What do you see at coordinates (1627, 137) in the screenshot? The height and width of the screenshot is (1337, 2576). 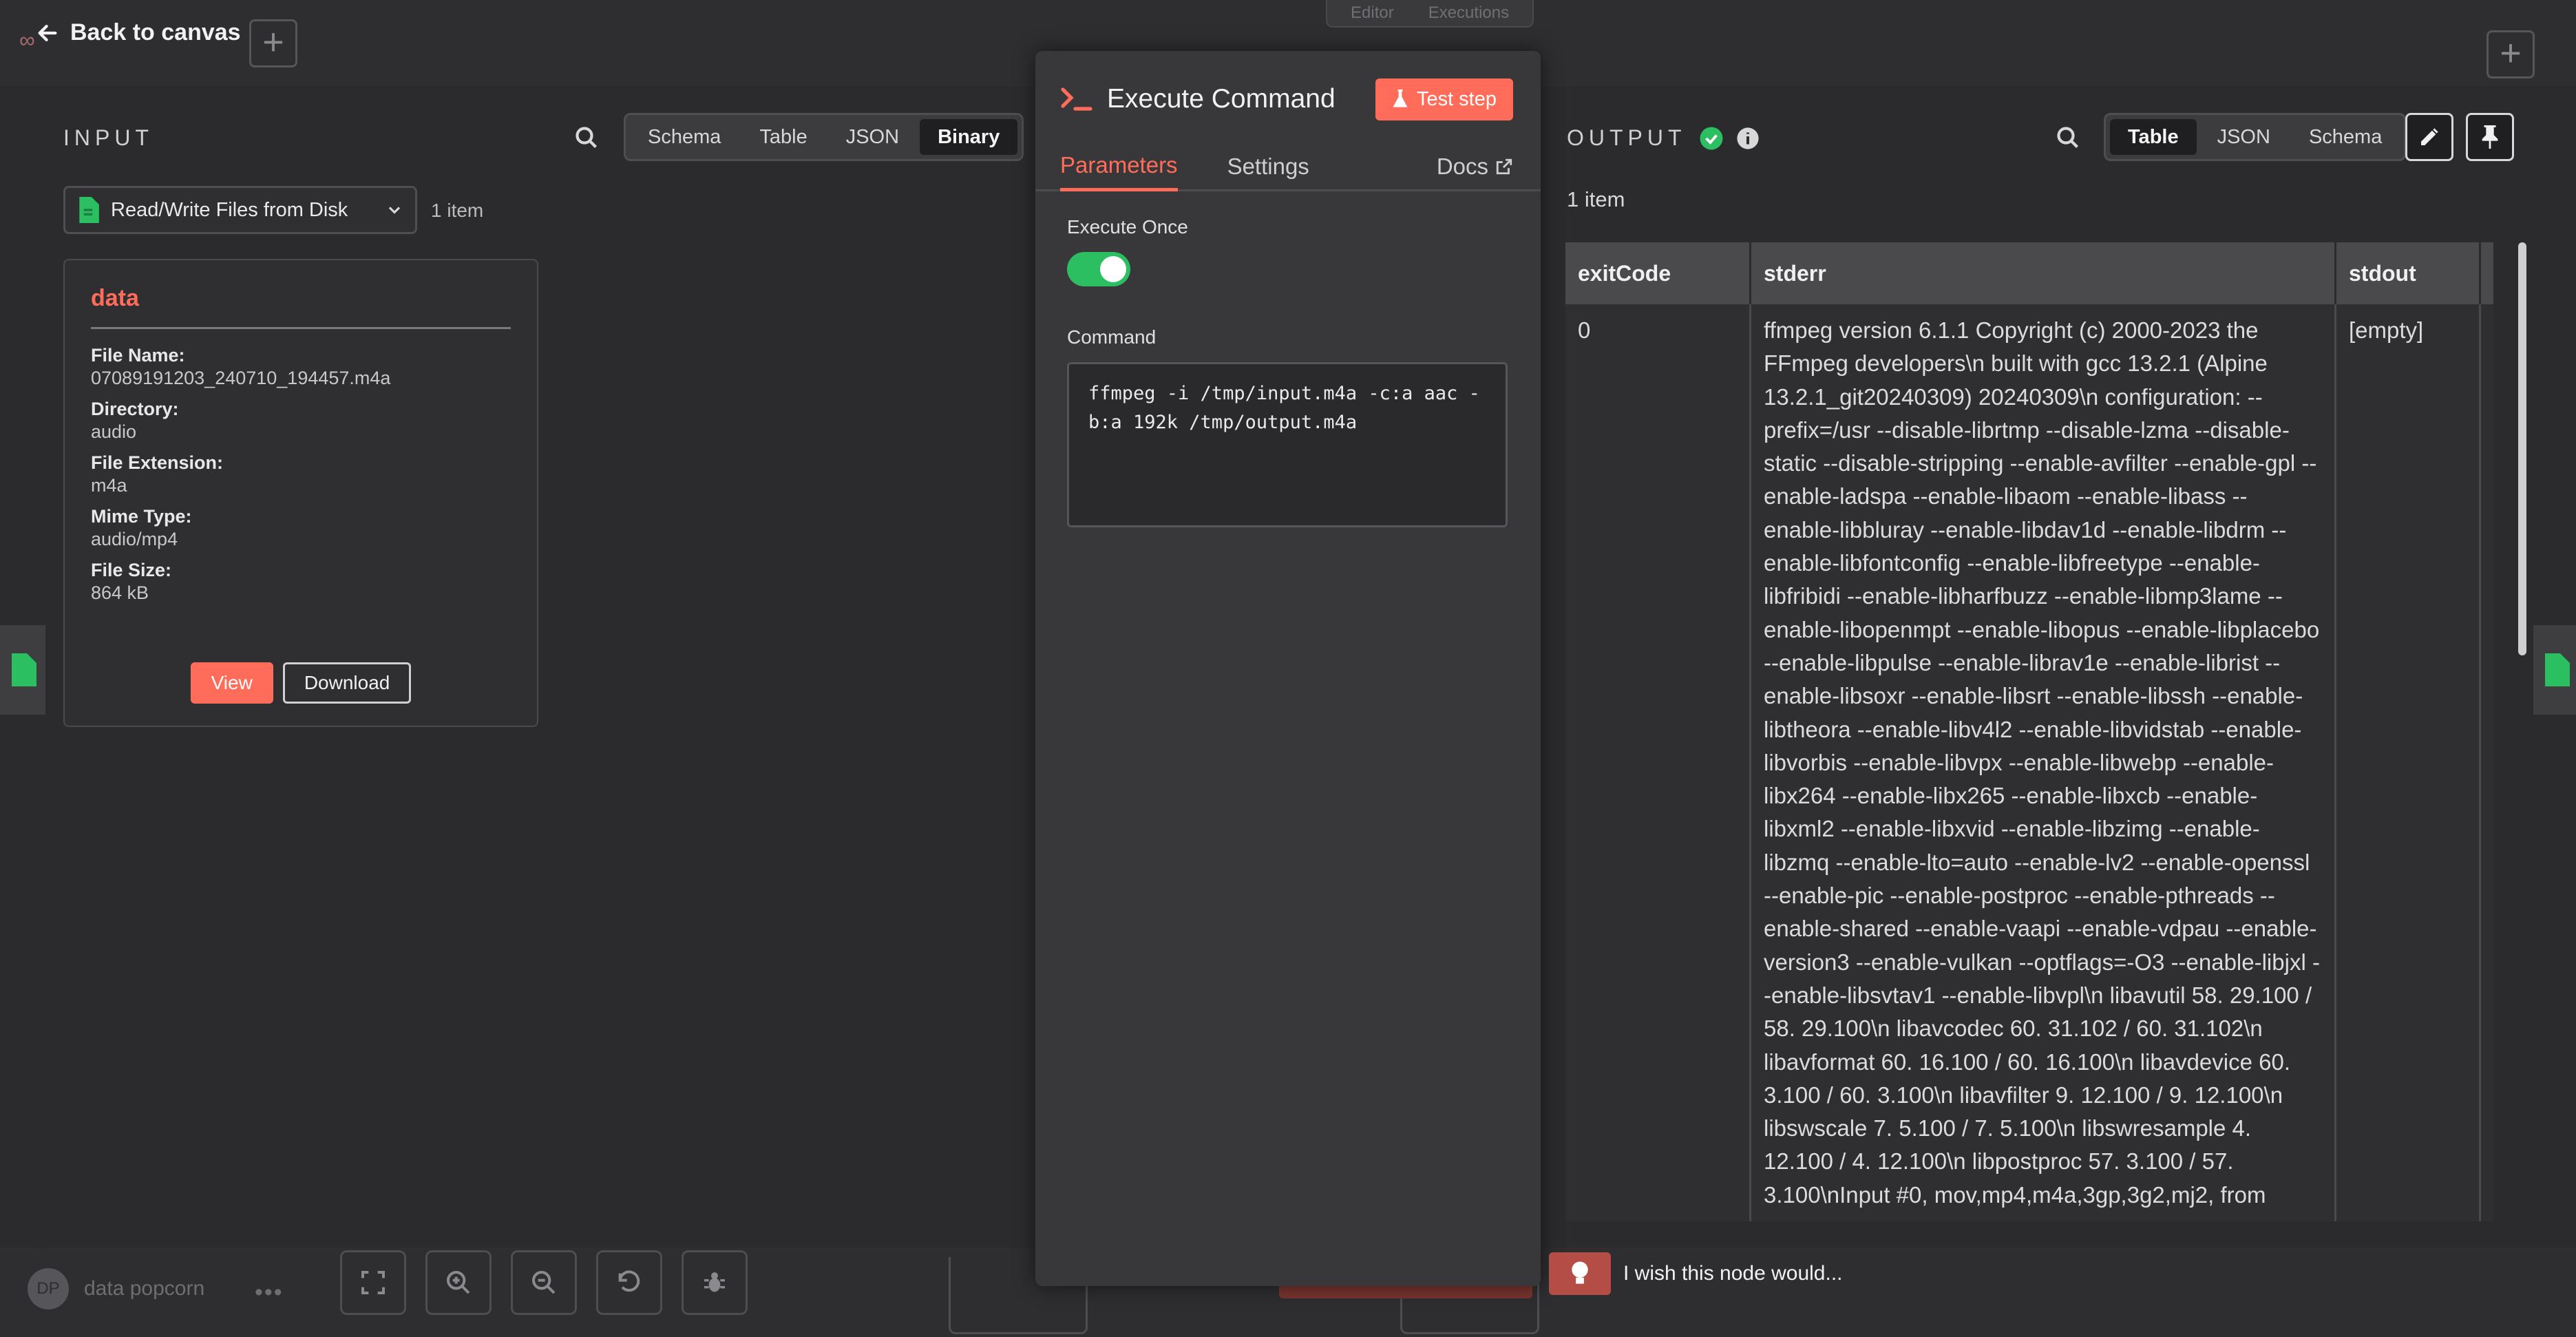 I see `output-title: OUTPUT` at bounding box center [1627, 137].